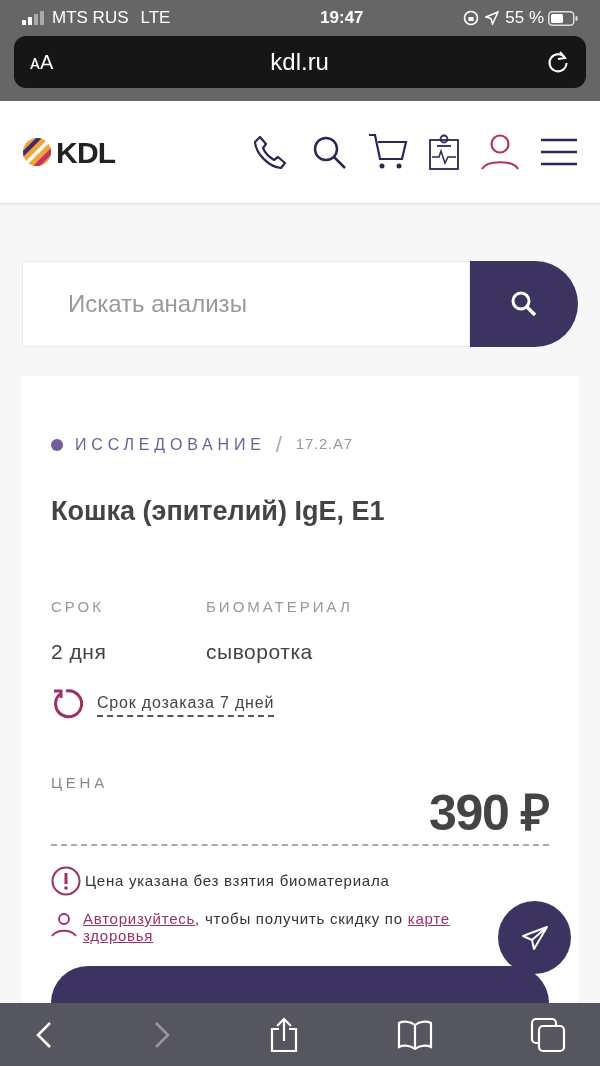 Image resolution: width=600 pixels, height=1066 pixels. What do you see at coordinates (524, 18) in the screenshot?
I see `battery-percent: 55 %` at bounding box center [524, 18].